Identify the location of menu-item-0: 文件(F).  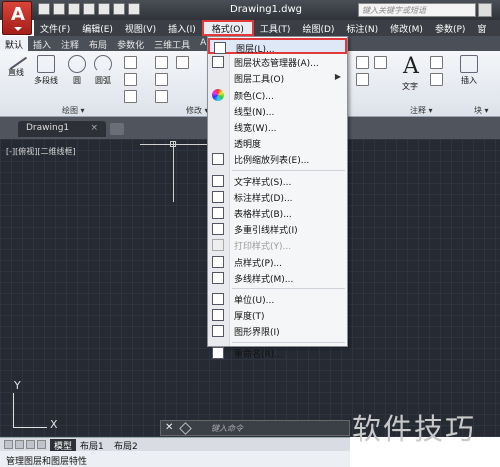
(55, 28).